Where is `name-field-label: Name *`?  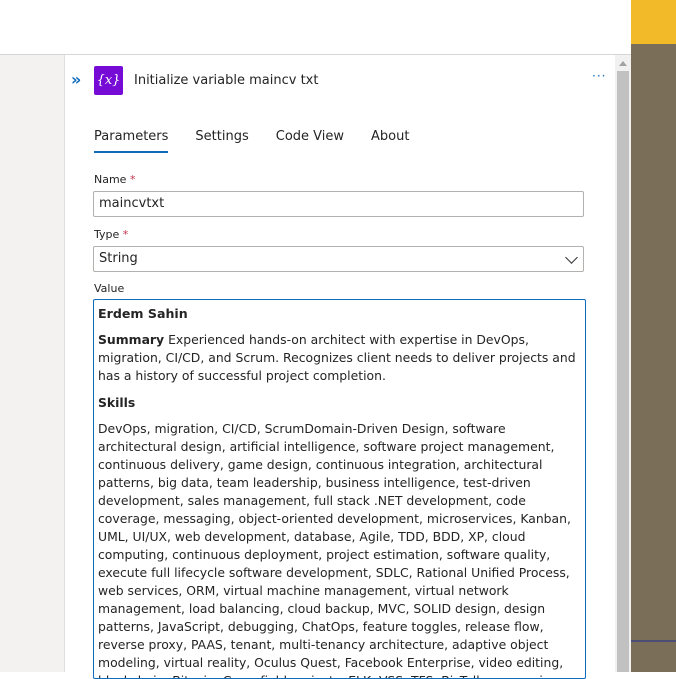 name-field-label: Name * is located at coordinates (114, 179).